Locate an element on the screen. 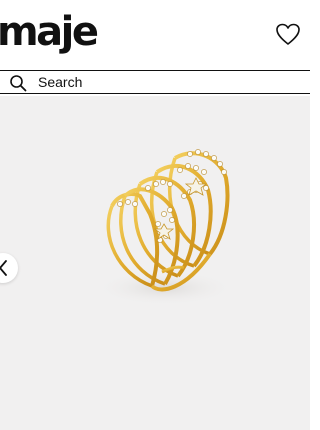  wishlist-button is located at coordinates (288, 34).